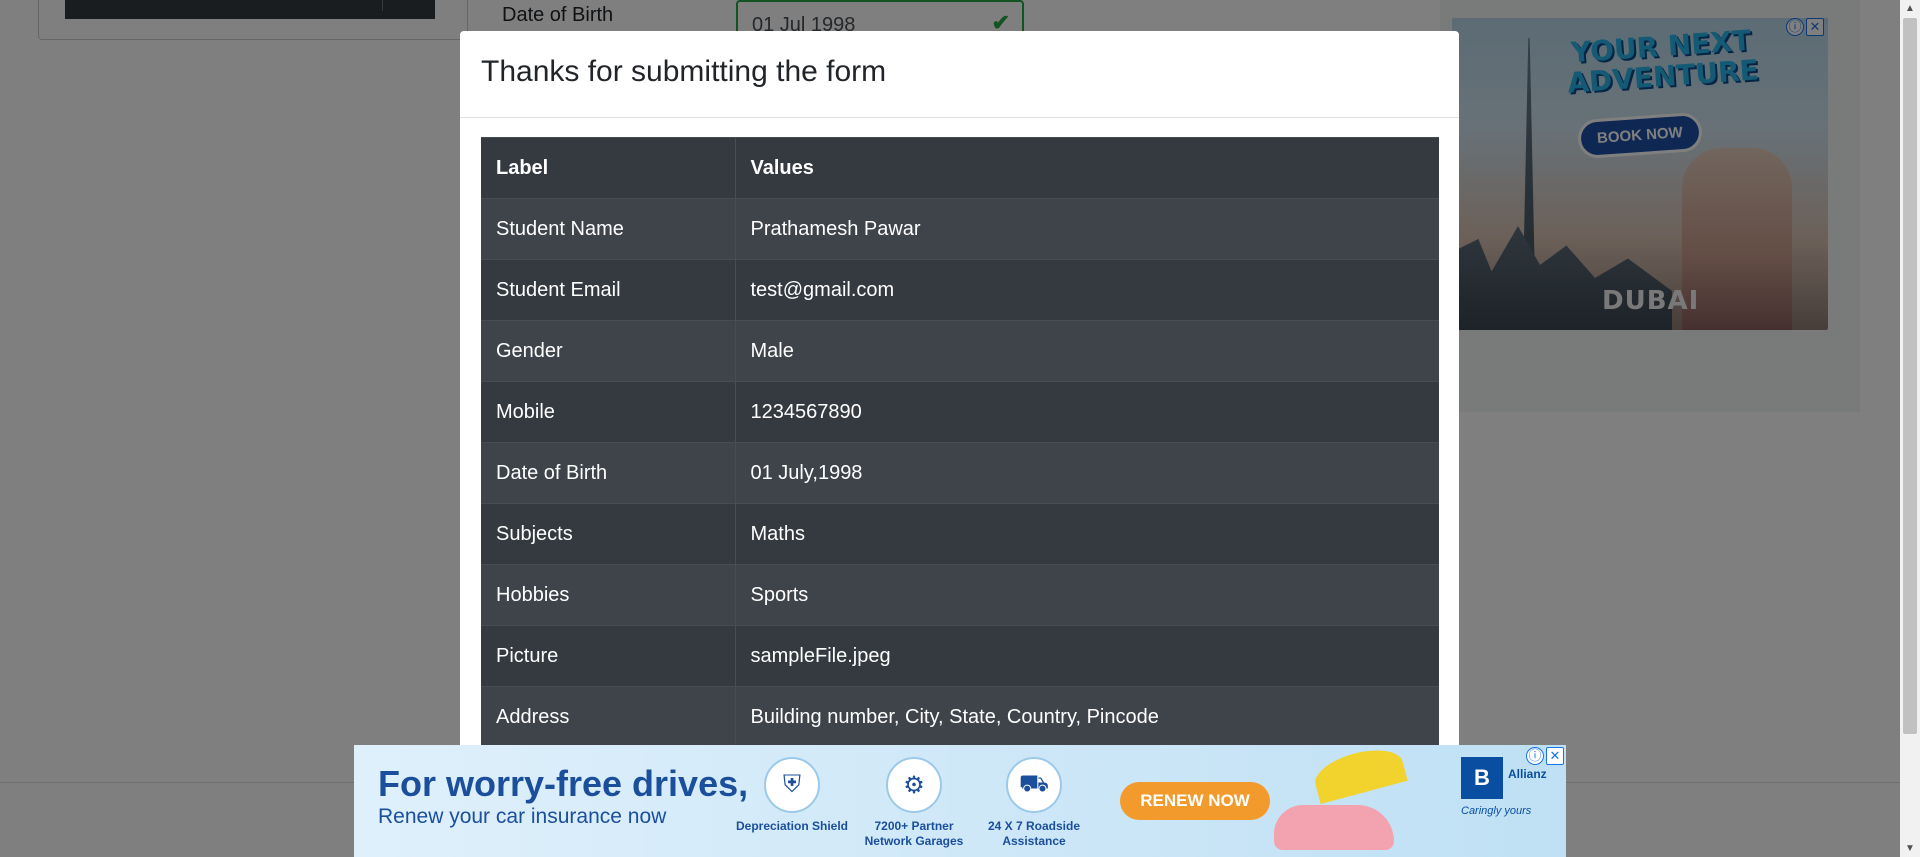  Describe the element at coordinates (792, 785) in the screenshot. I see `shield-car-icon: ⛨` at that location.